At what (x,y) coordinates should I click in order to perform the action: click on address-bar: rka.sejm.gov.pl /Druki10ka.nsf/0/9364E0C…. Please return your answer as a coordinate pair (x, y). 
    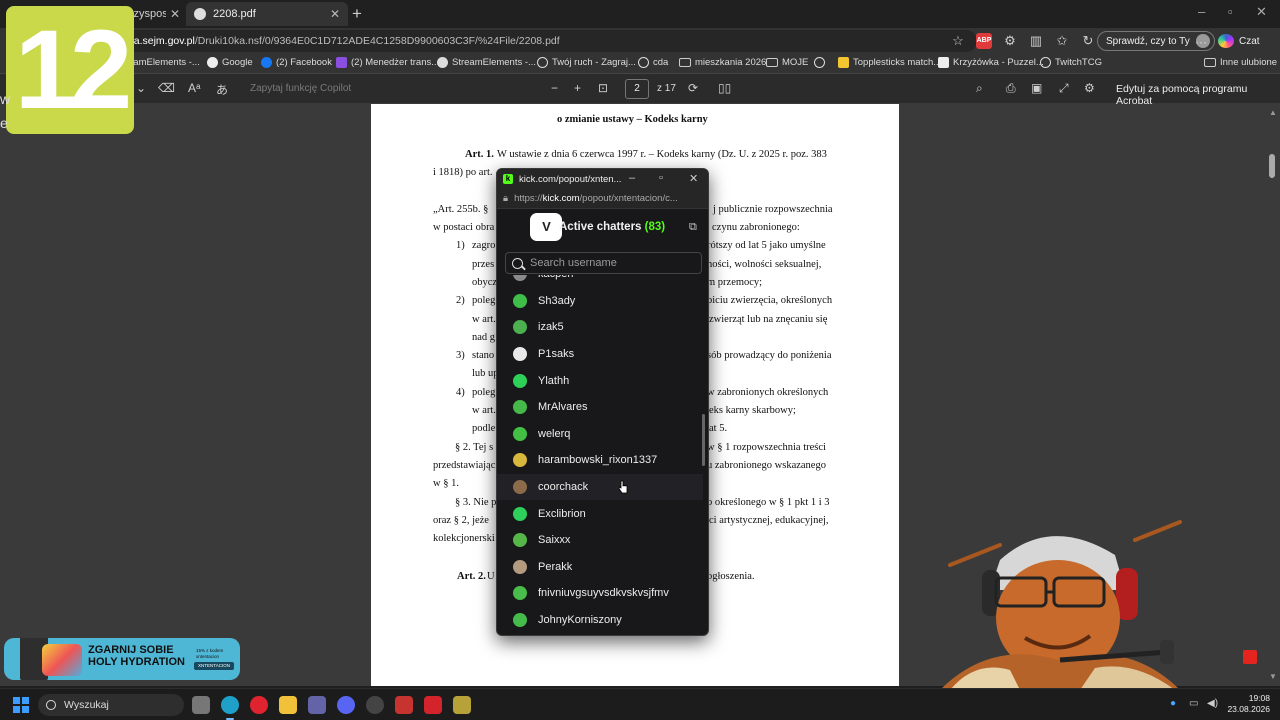
    Looking at the image, I should click on (546, 41).